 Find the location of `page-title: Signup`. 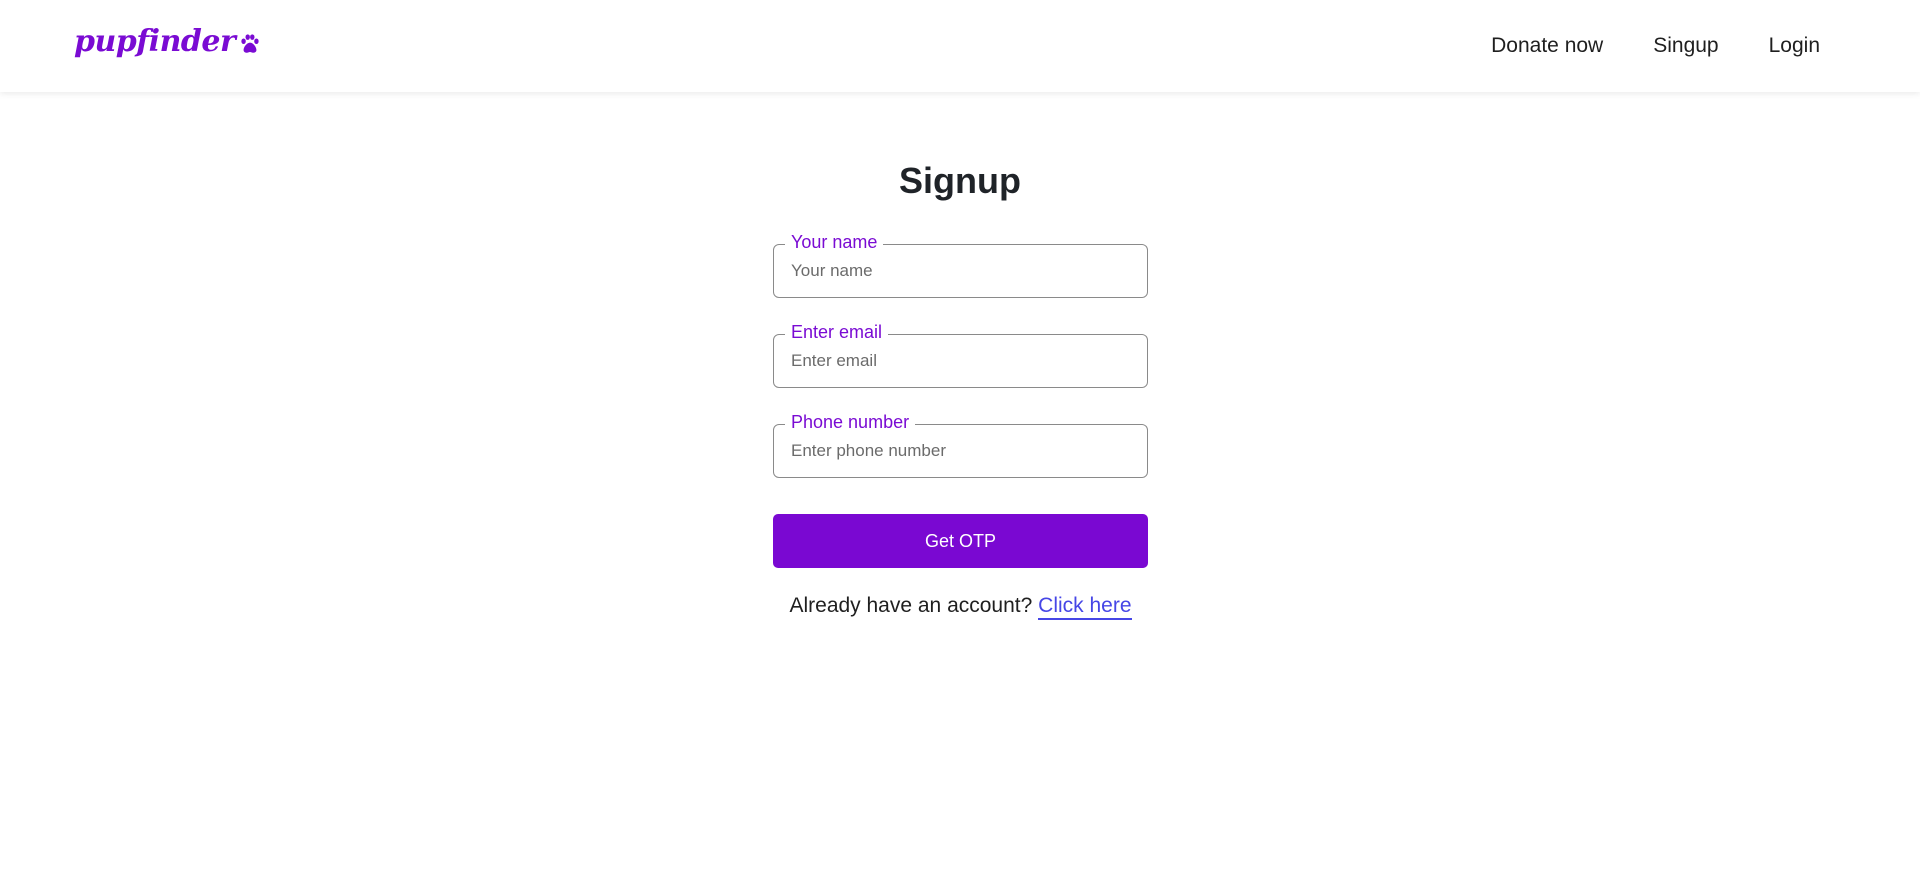

page-title: Signup is located at coordinates (960, 180).